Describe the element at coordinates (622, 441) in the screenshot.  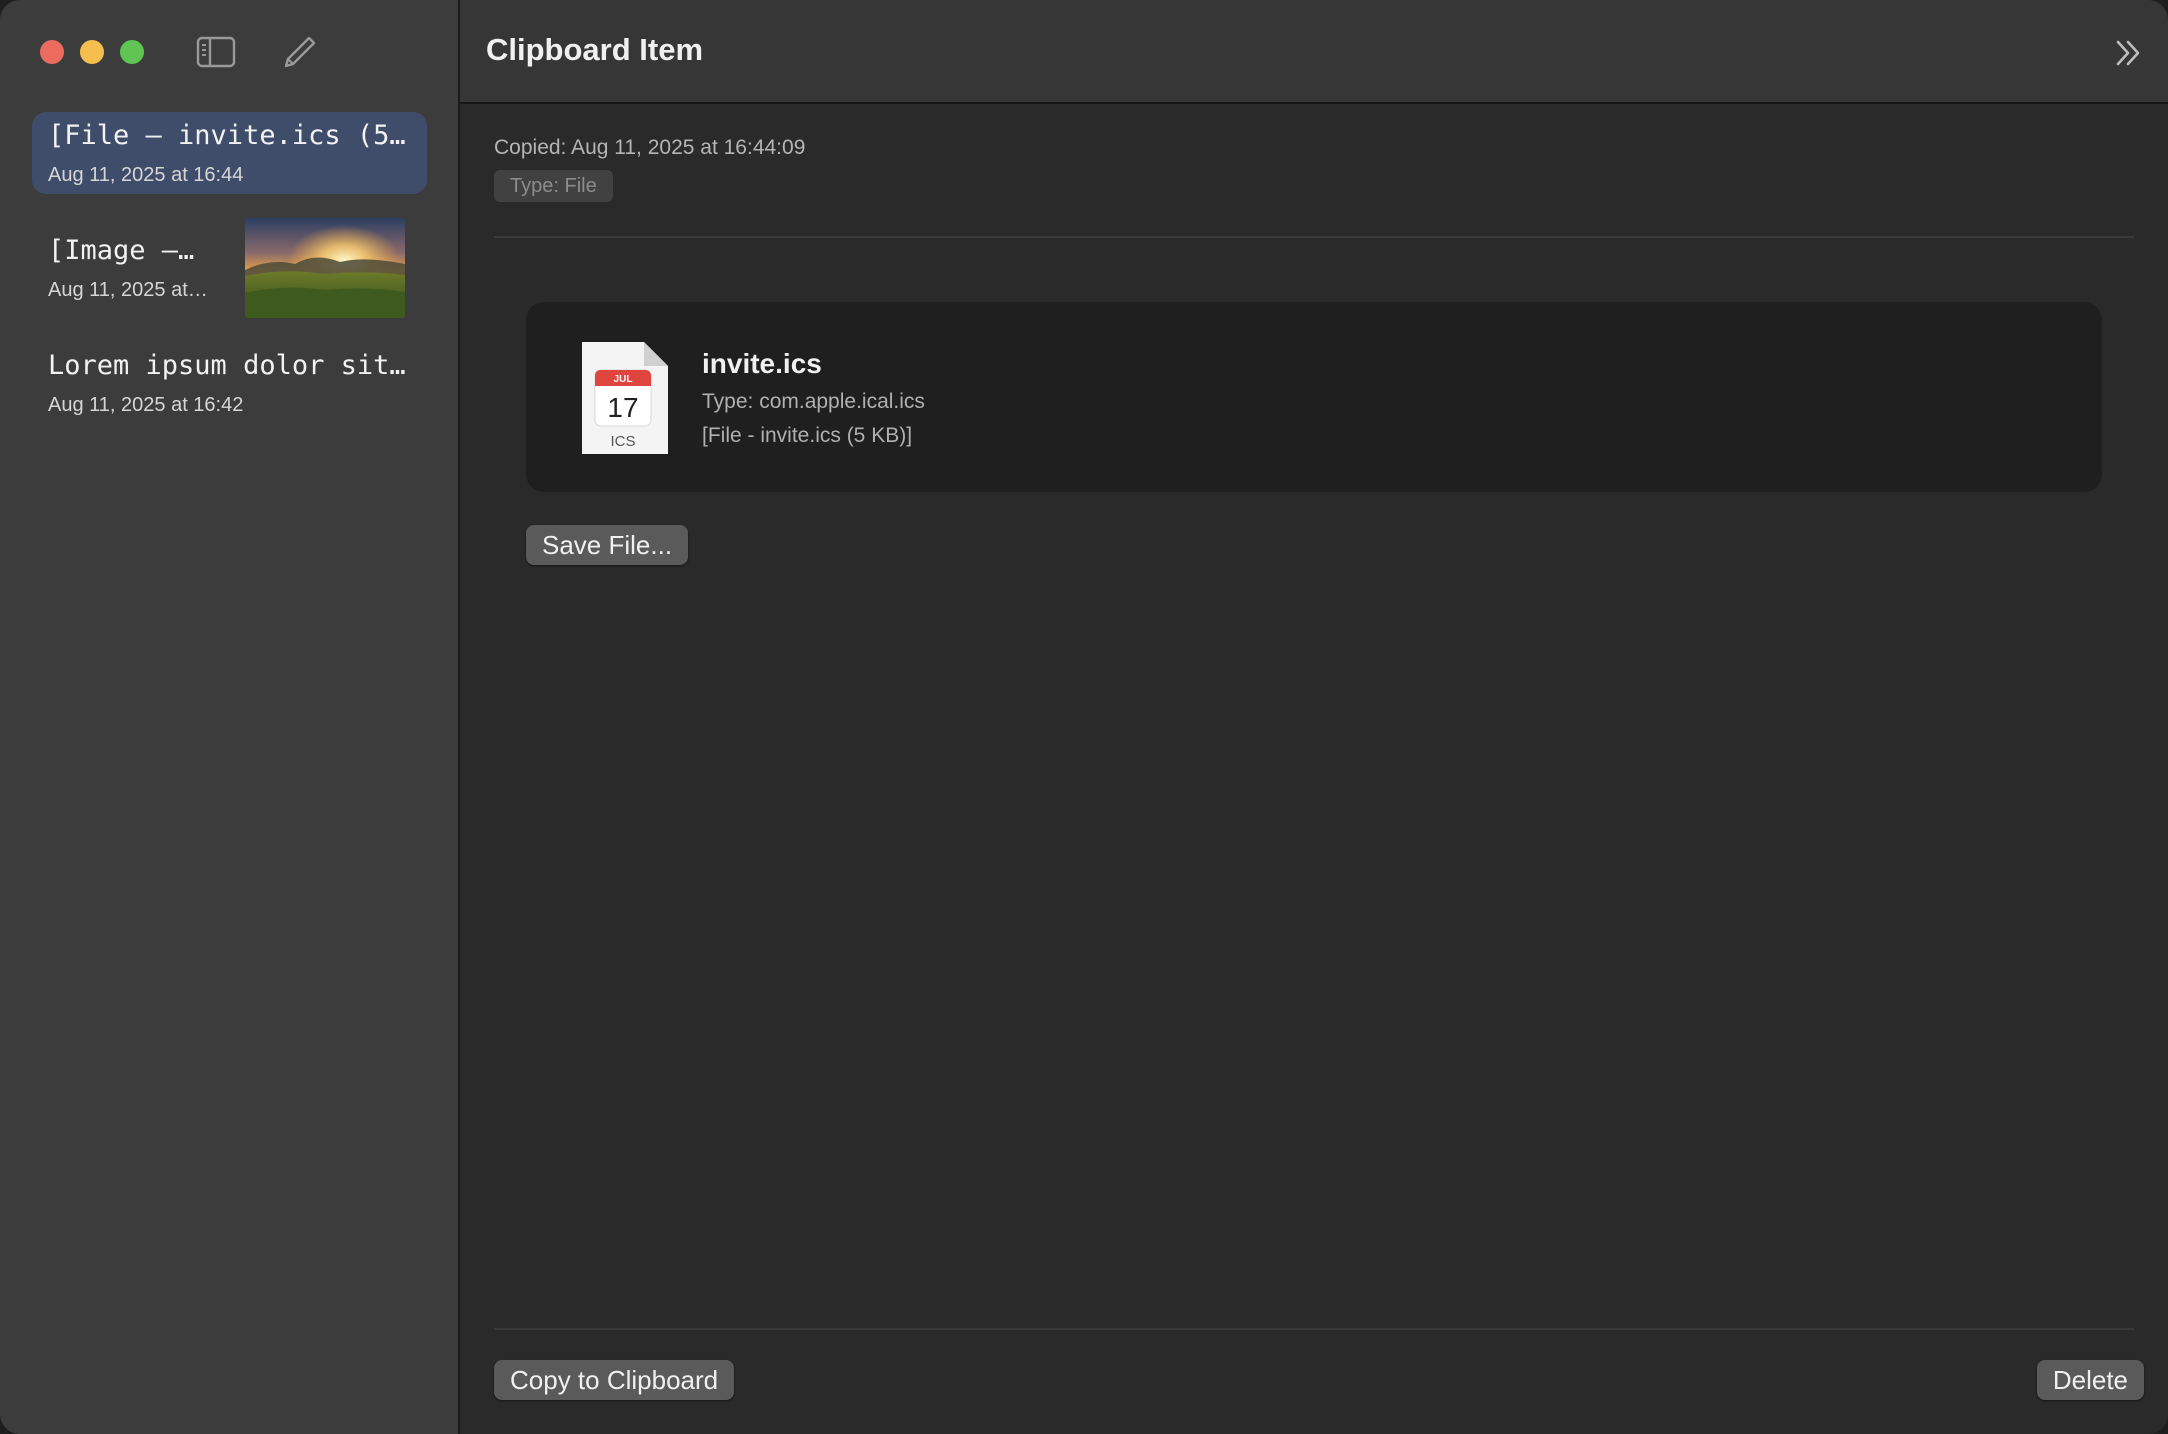
I see `file-extension: ICS` at that location.